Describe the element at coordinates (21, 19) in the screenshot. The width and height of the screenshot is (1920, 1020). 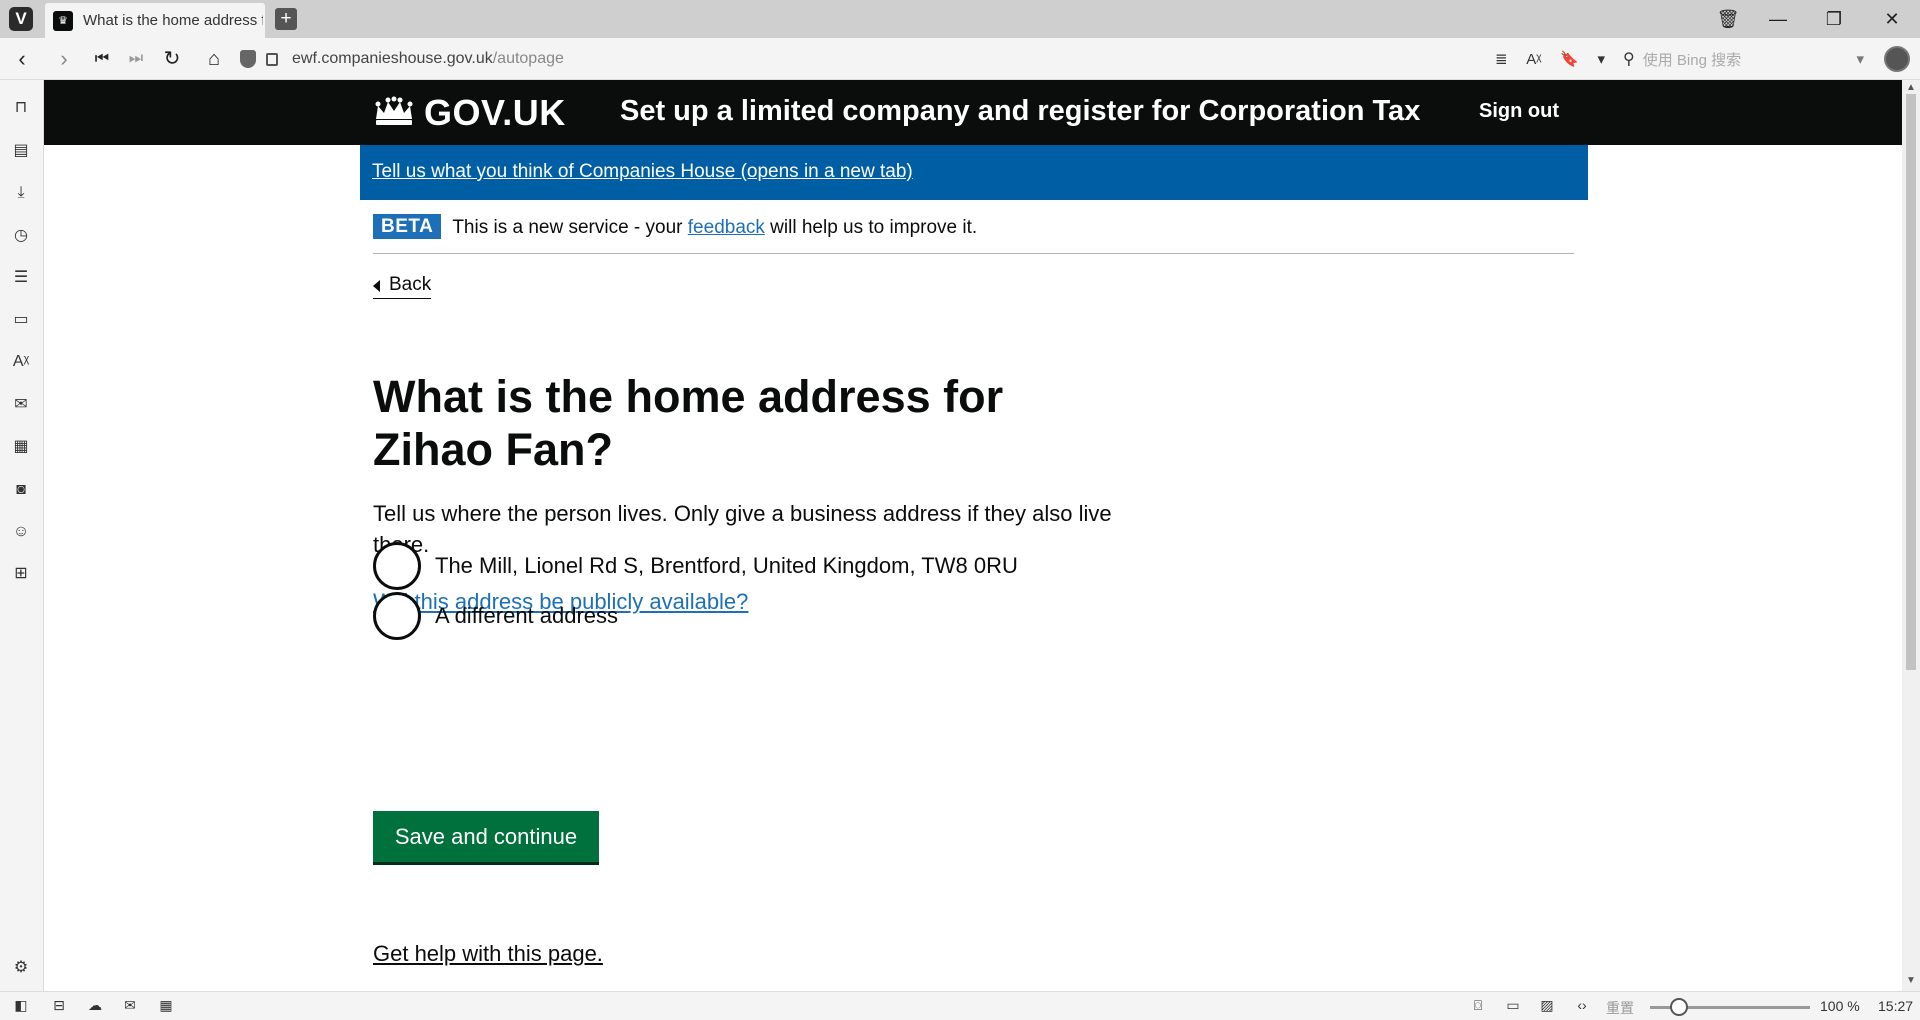
I see `vivaldi-menu-icon: V` at that location.